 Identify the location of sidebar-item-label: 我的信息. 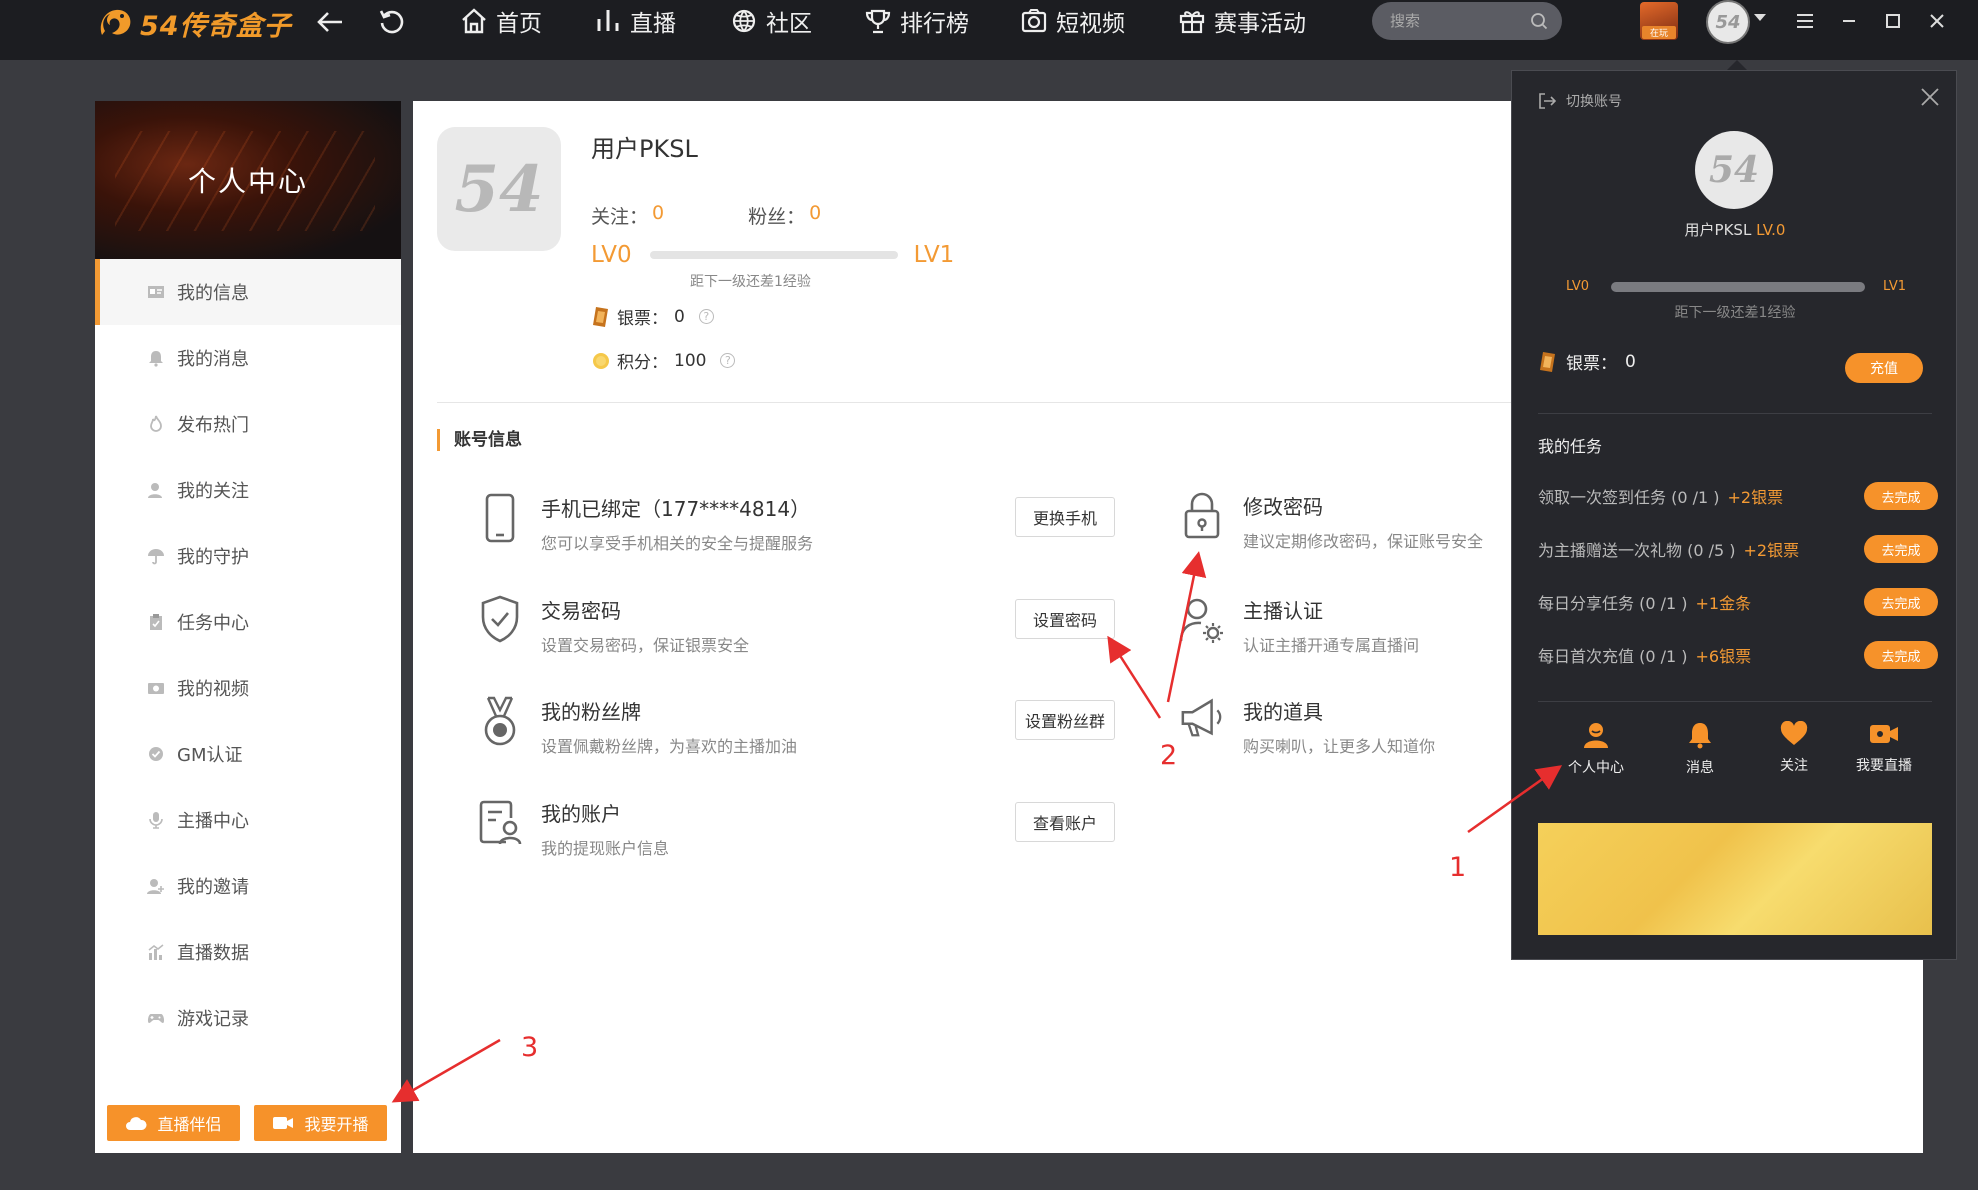
(213, 293).